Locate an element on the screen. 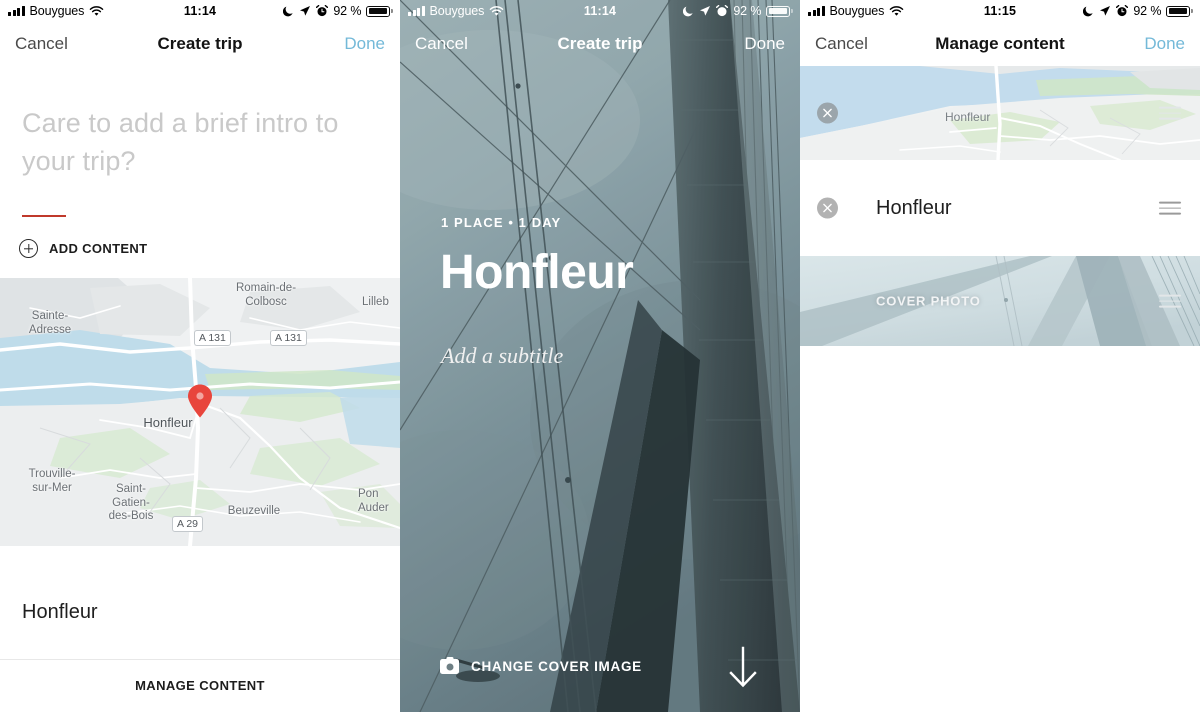 This screenshot has height=712, width=1200. nav-bar: Cancel Manage content Done is located at coordinates (1000, 44).